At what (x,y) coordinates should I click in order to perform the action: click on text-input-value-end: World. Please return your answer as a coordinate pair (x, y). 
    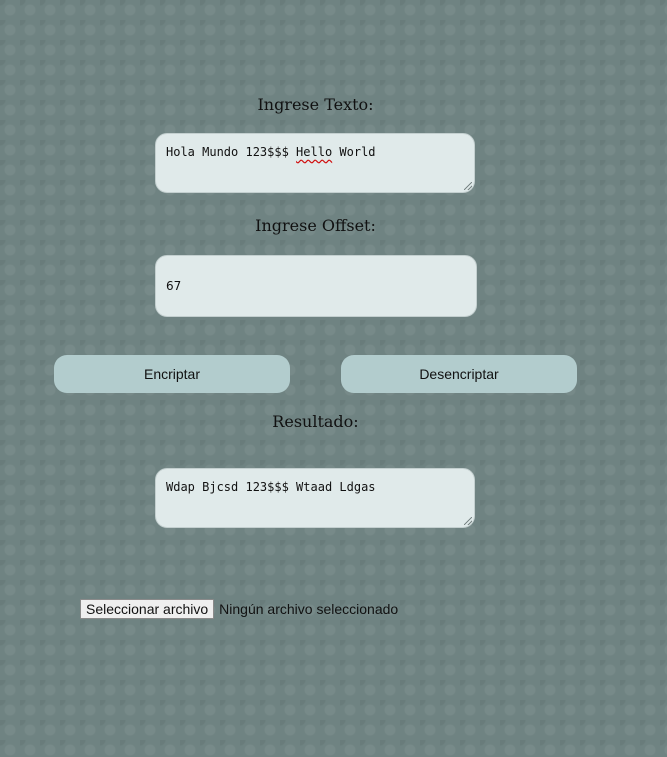
    Looking at the image, I should click on (354, 152).